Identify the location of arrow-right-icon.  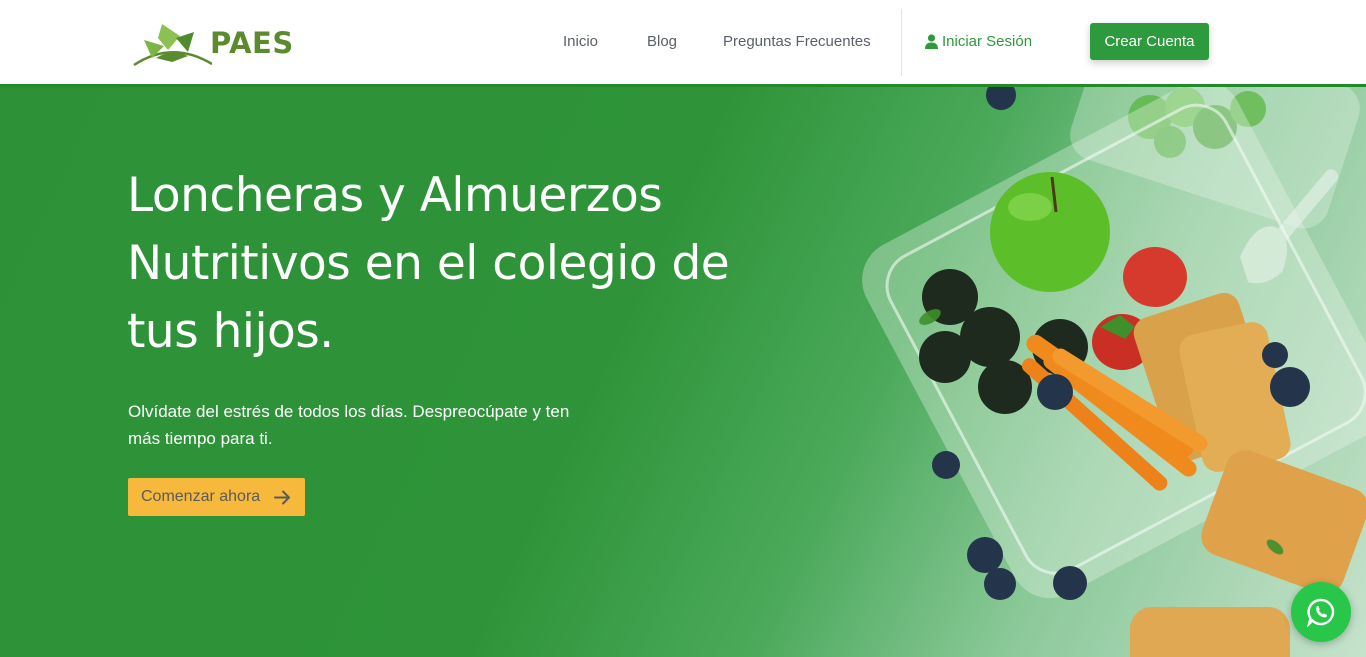
(282, 497).